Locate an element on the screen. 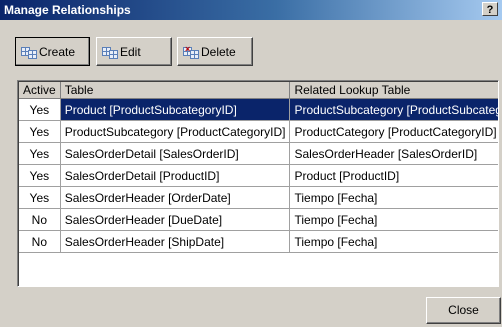 The image size is (502, 327). create-button: Create is located at coordinates (52, 51).